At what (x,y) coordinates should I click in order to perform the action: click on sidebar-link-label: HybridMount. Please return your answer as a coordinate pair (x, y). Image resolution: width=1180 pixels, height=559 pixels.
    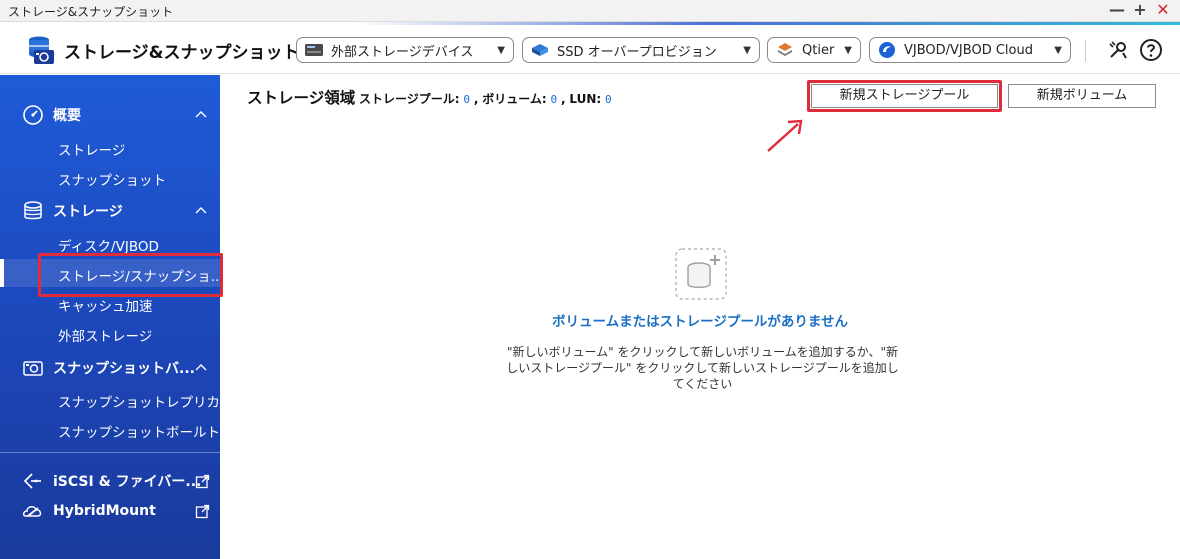
    Looking at the image, I should click on (104, 511).